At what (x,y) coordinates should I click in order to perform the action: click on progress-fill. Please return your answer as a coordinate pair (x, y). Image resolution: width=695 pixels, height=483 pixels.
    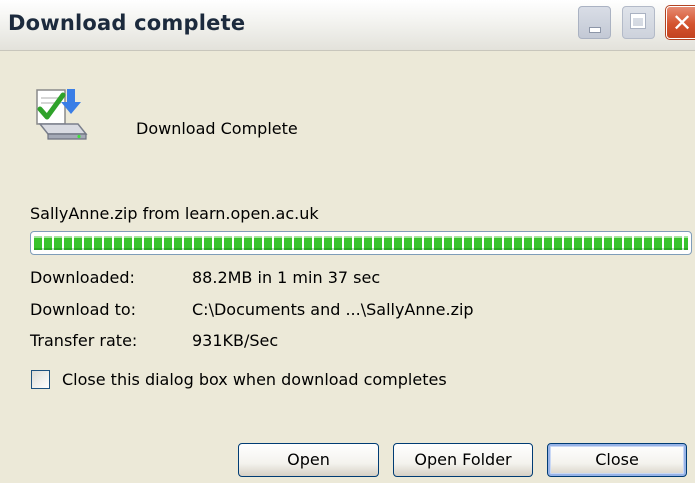
    Looking at the image, I should click on (361, 243).